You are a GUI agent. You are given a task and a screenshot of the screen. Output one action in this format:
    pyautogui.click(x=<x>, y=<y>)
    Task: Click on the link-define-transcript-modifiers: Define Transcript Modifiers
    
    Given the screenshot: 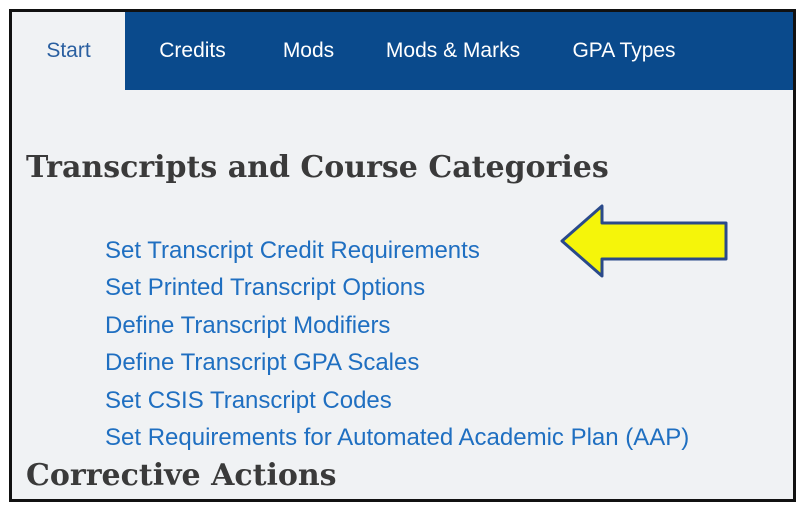 What is the action you would take?
    pyautogui.click(x=247, y=325)
    